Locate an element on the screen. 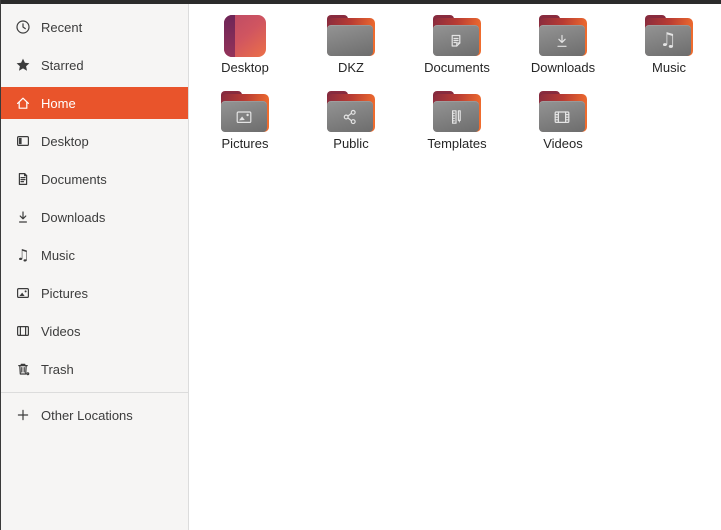 The height and width of the screenshot is (530, 721). sidebar-item-label: Music is located at coordinates (58, 255).